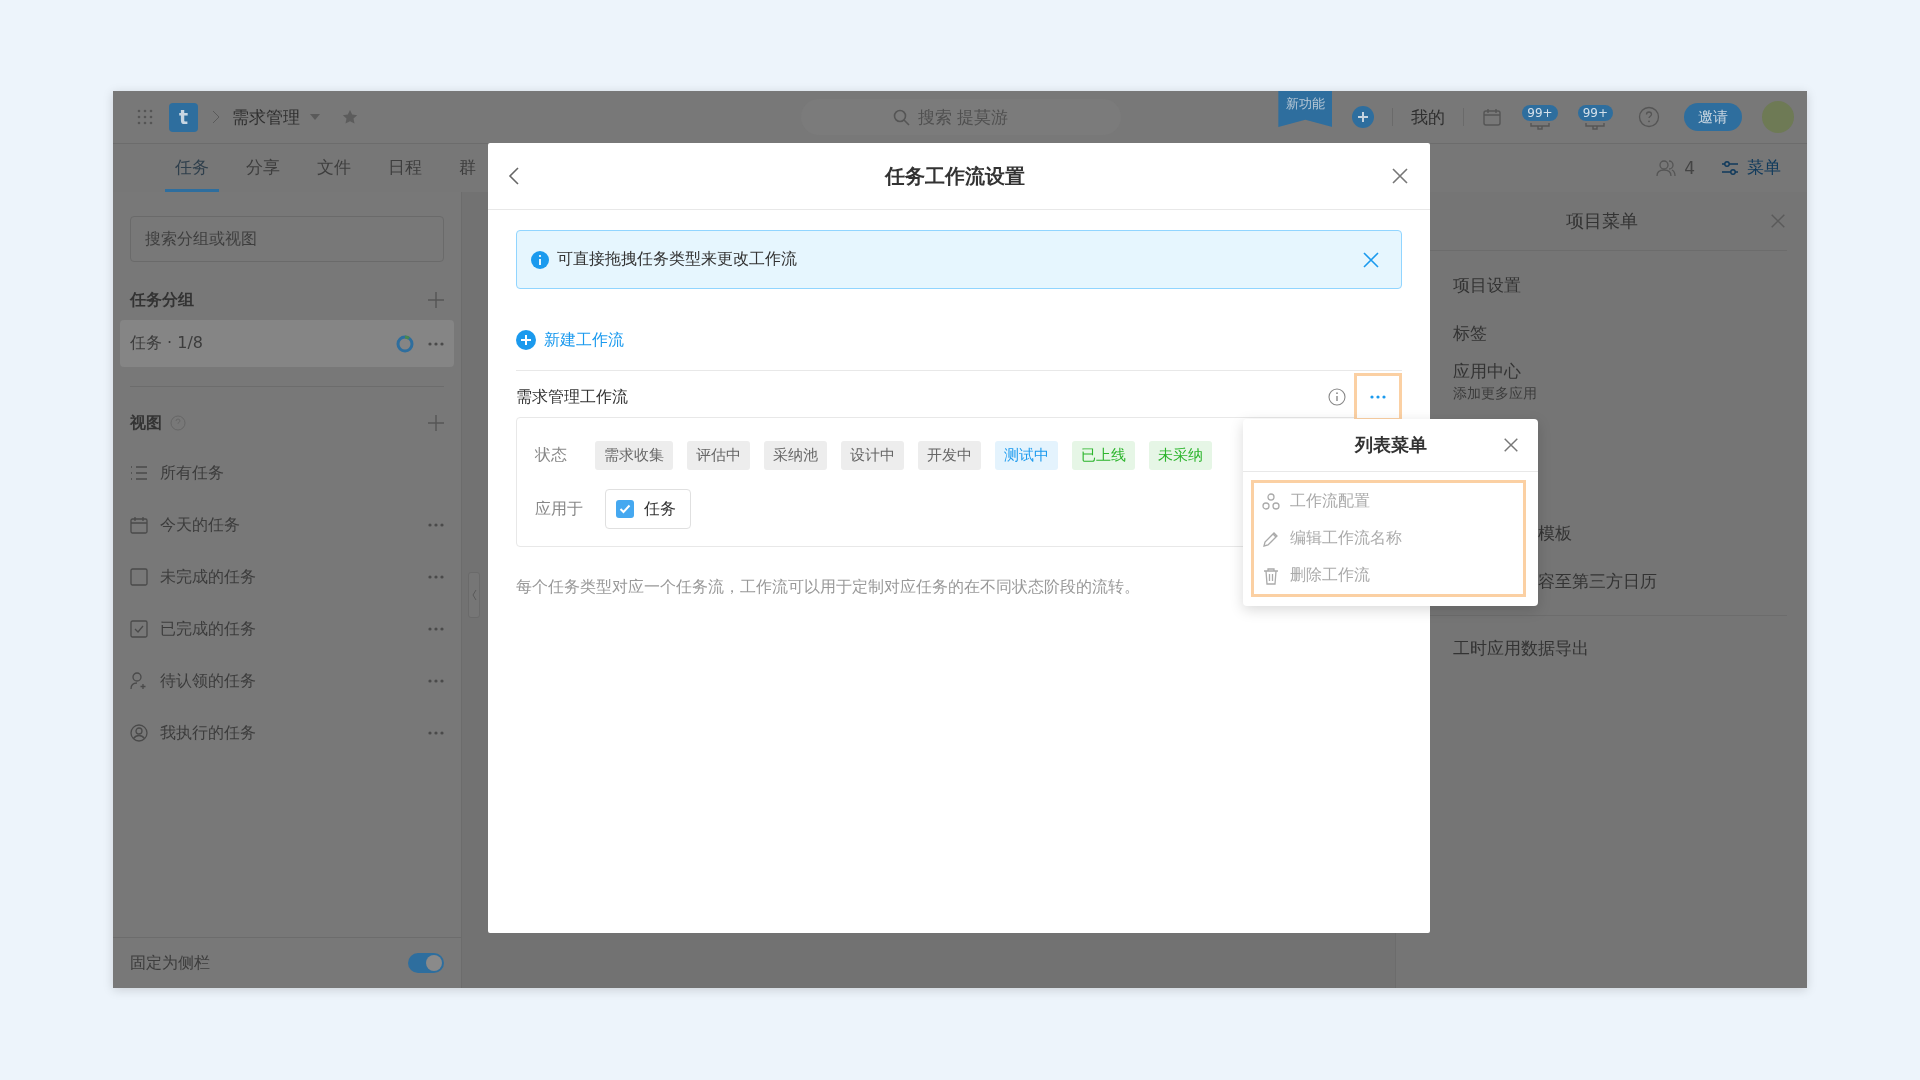 This screenshot has height=1080, width=1920. What do you see at coordinates (405, 167) in the screenshot?
I see `tab: 日程` at bounding box center [405, 167].